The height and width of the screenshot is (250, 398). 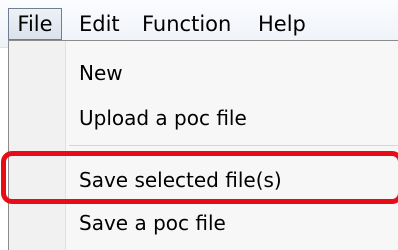 What do you see at coordinates (229, 73) in the screenshot?
I see `menu-item-new: New` at bounding box center [229, 73].